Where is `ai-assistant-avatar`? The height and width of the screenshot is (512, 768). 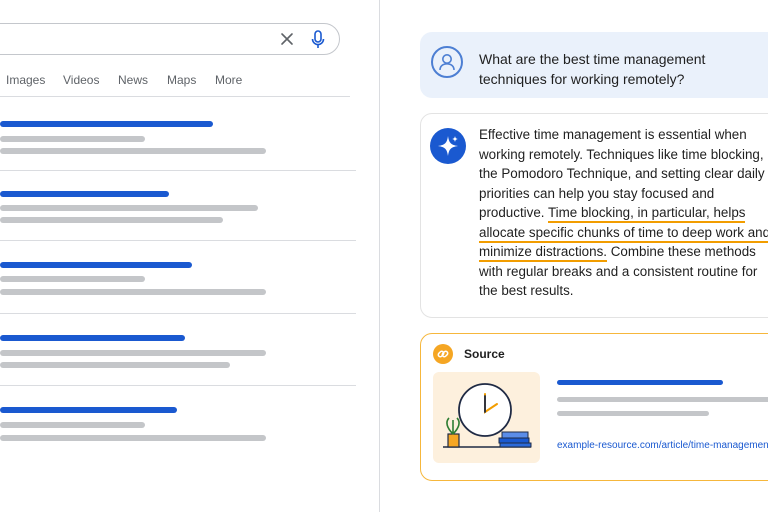 ai-assistant-avatar is located at coordinates (448, 146).